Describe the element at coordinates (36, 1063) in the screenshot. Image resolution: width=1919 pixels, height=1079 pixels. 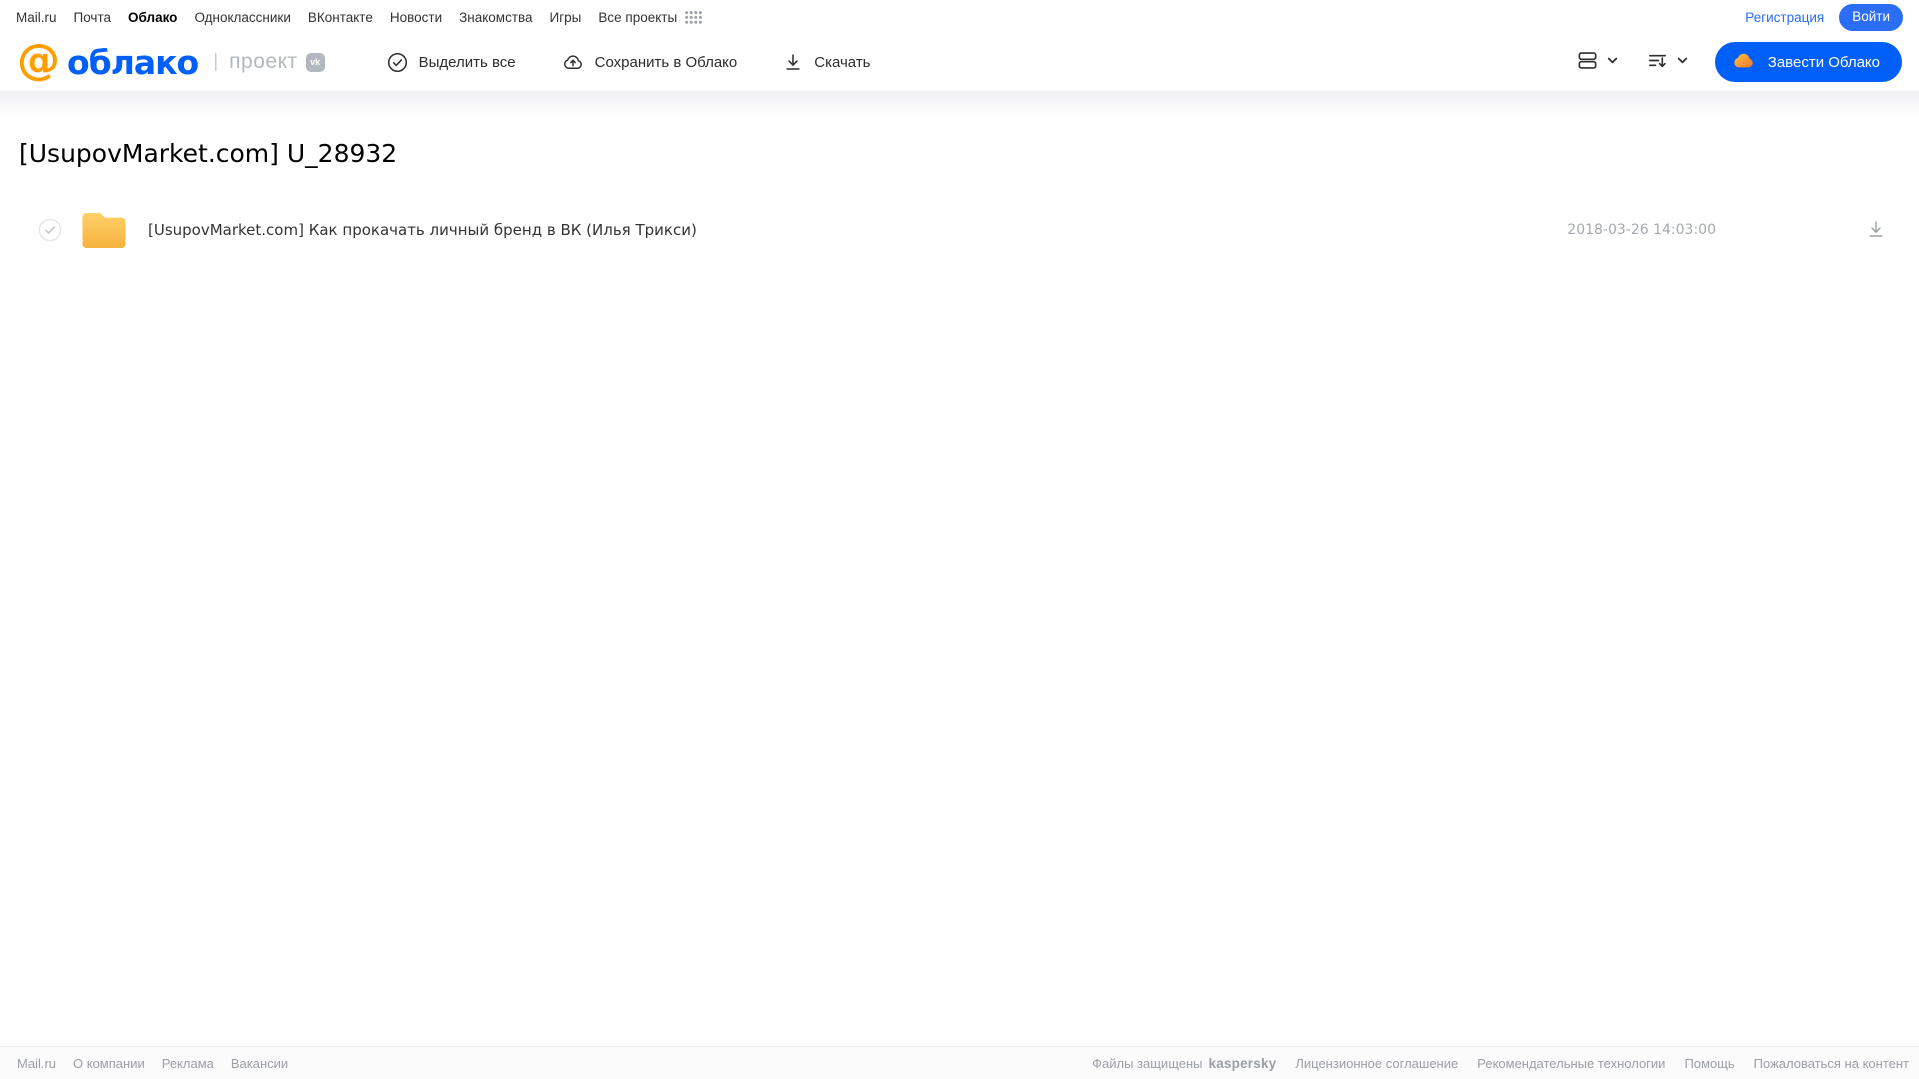
I see `footer-mailru-link: Mail.ru` at that location.